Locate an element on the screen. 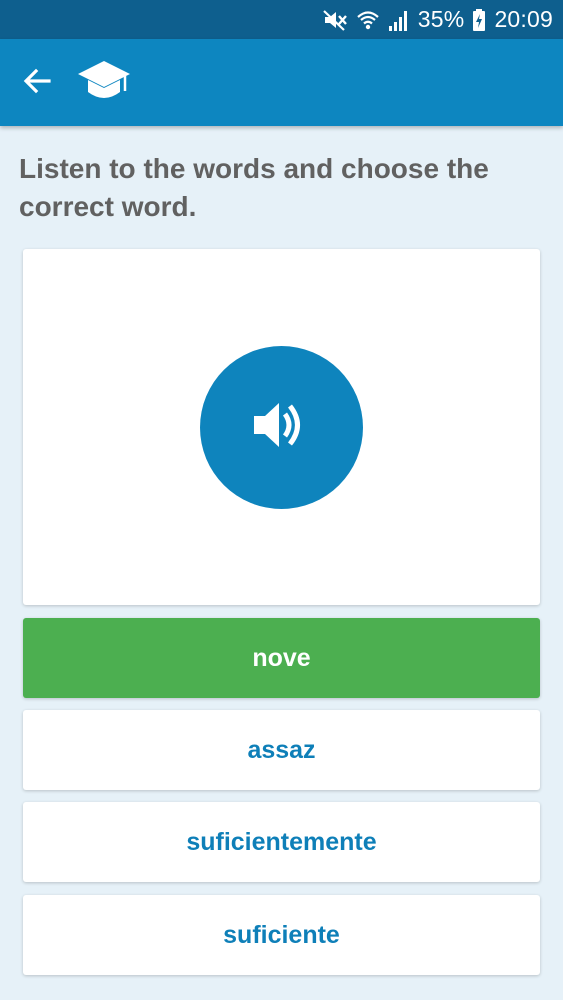 This screenshot has width=563, height=1000. option-button-correct: nove is located at coordinates (281, 658).